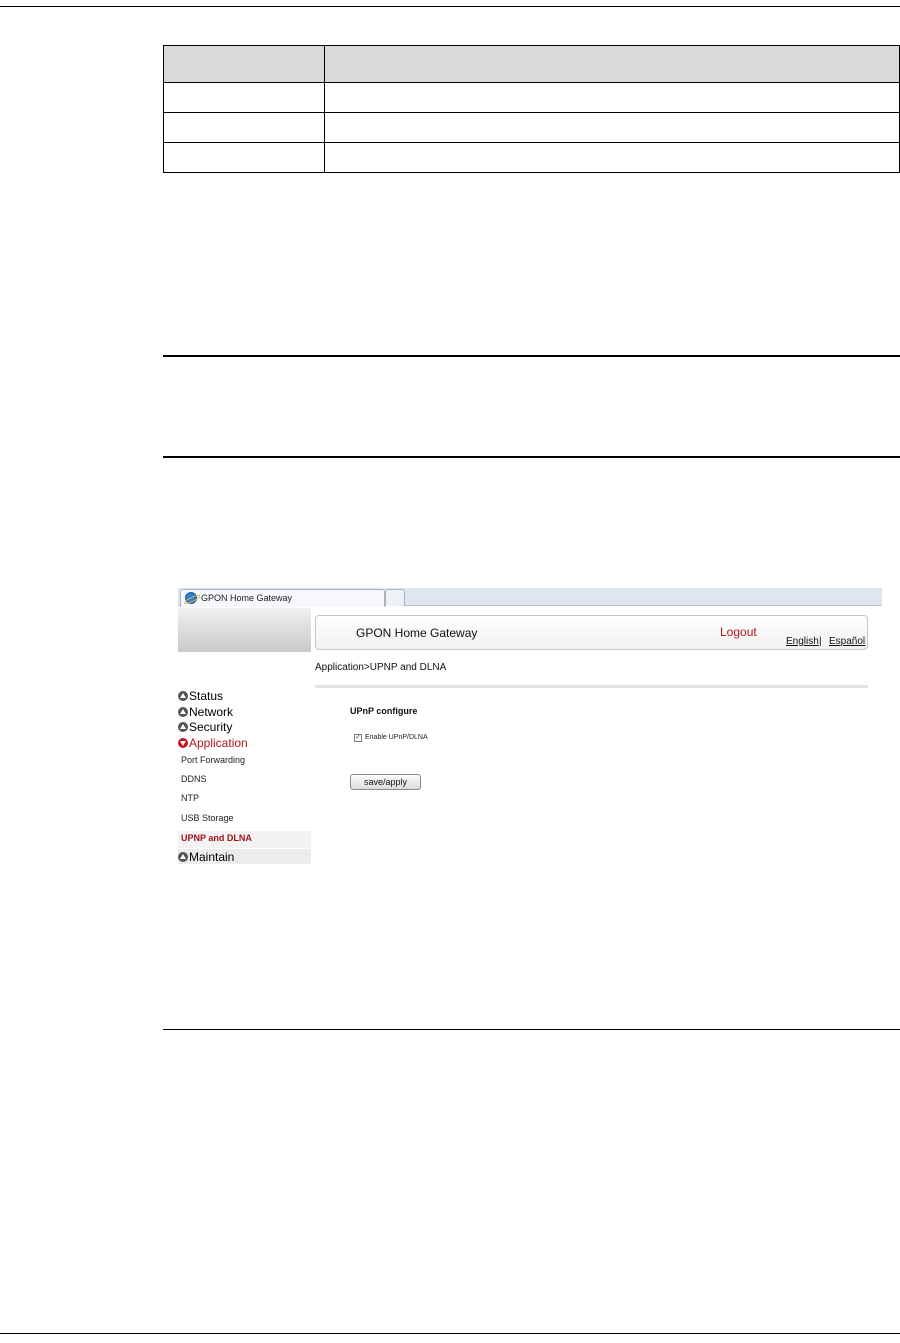 The height and width of the screenshot is (1343, 900). I want to click on browser-tab: GPON Home Gateway, so click(282, 598).